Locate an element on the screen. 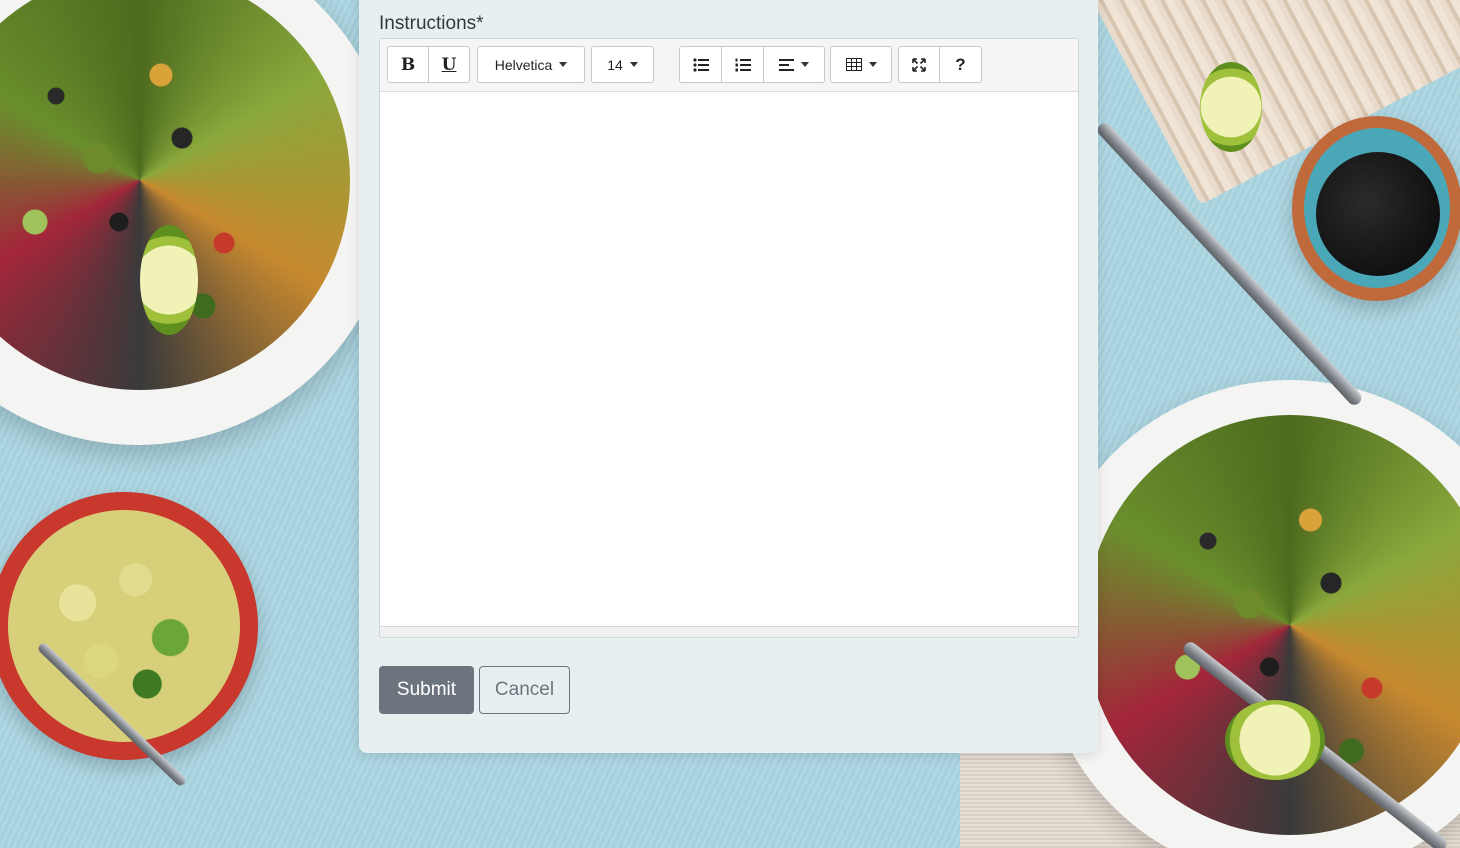 This screenshot has width=1460, height=848. align-left-icon is located at coordinates (786, 64).